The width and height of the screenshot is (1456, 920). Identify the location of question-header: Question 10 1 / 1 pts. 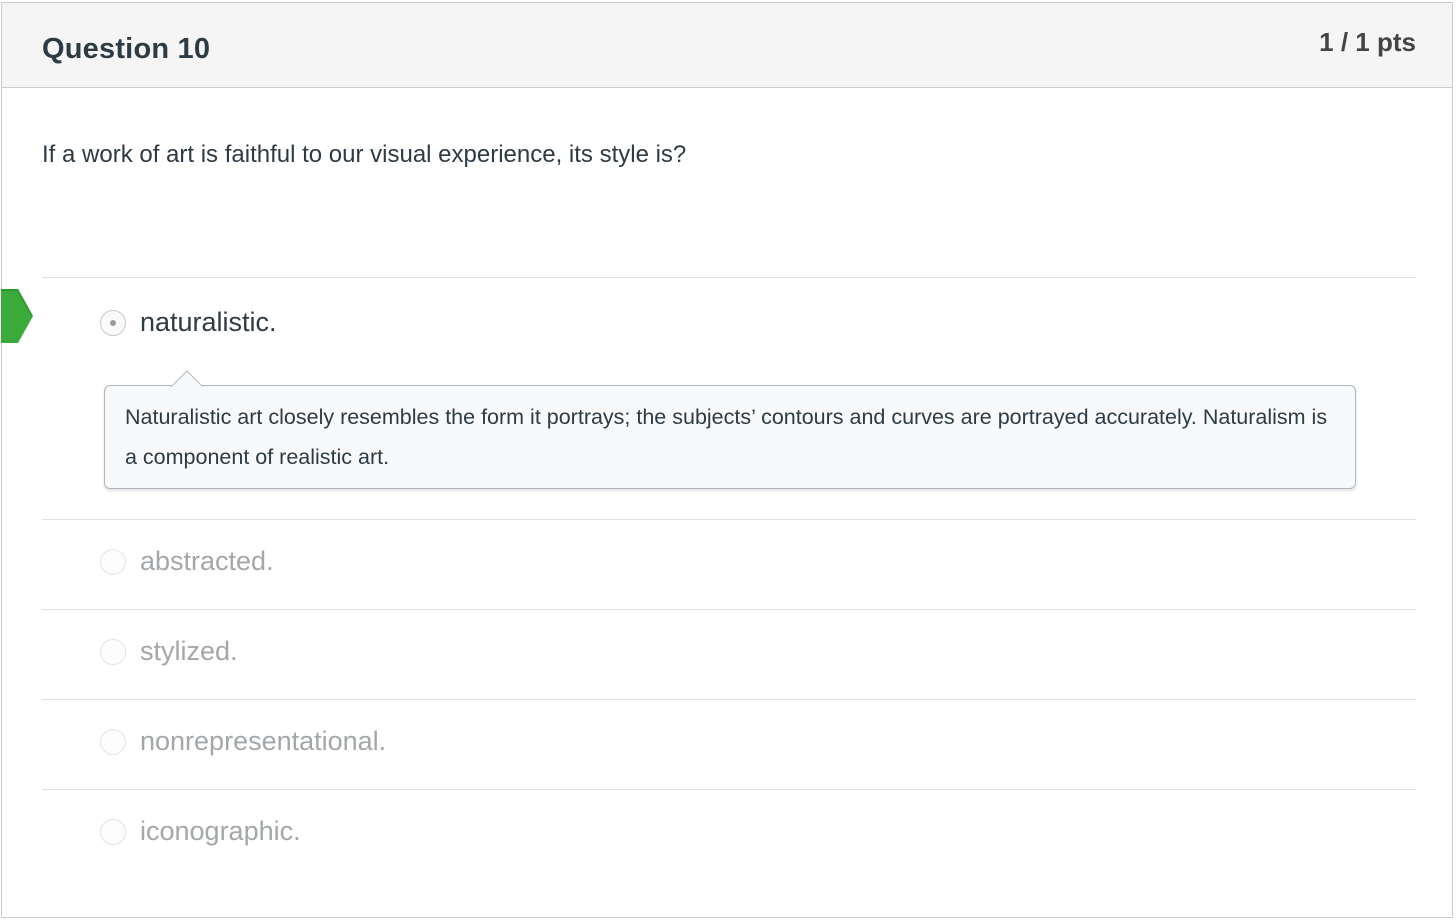
(727, 45).